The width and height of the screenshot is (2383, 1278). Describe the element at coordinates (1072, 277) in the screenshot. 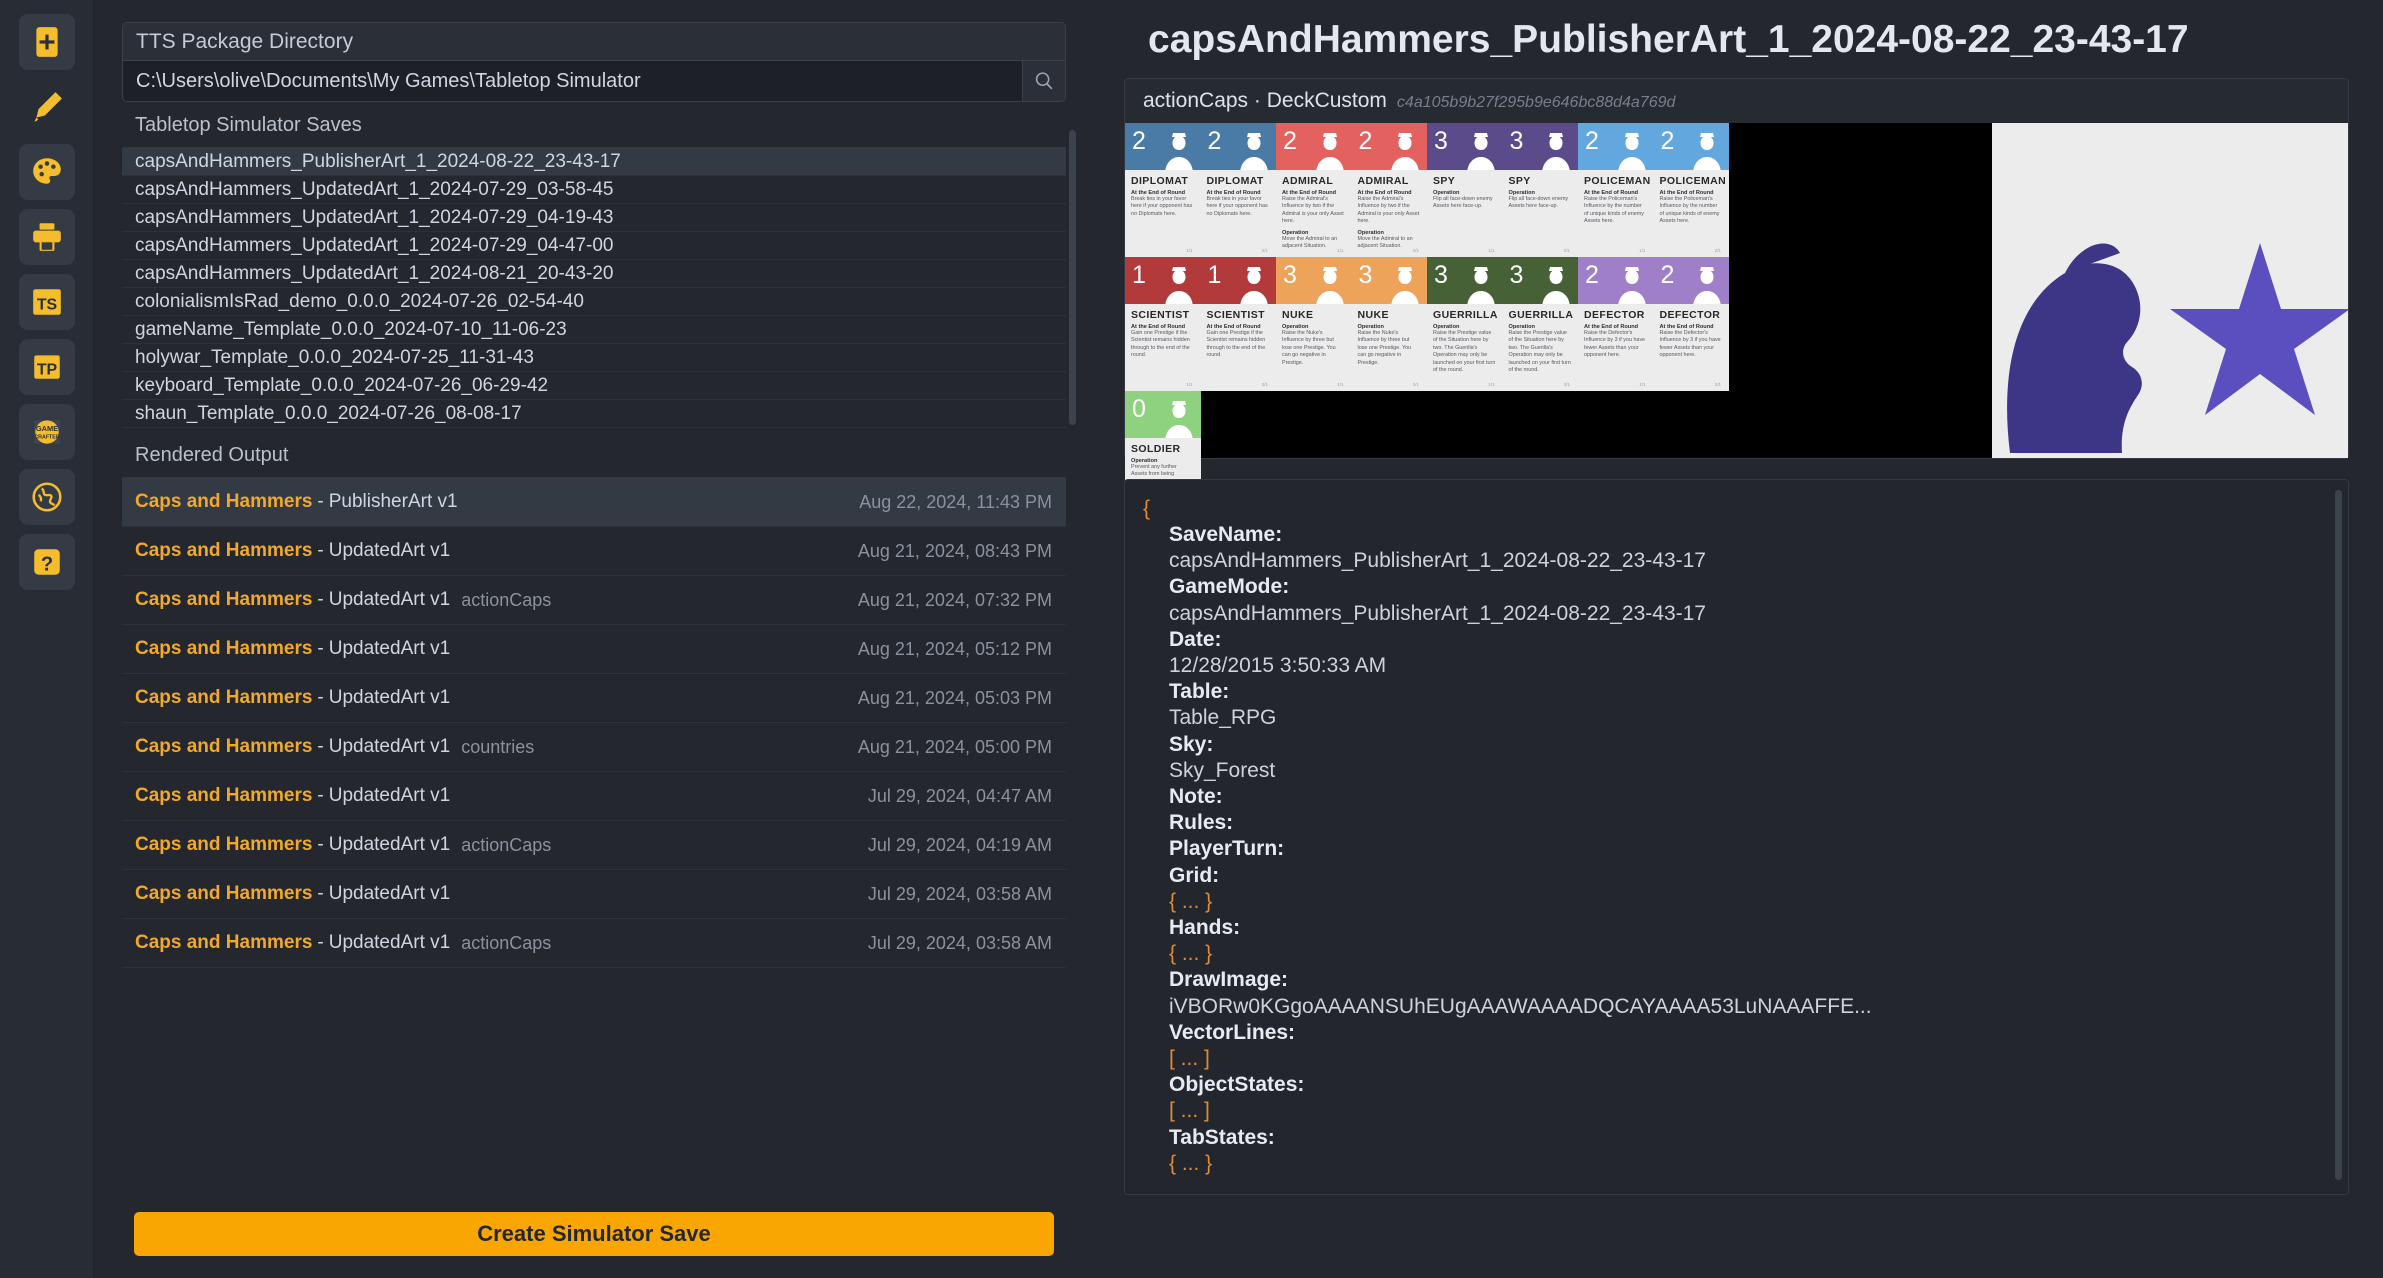

I see `saves-scrollbar` at that location.